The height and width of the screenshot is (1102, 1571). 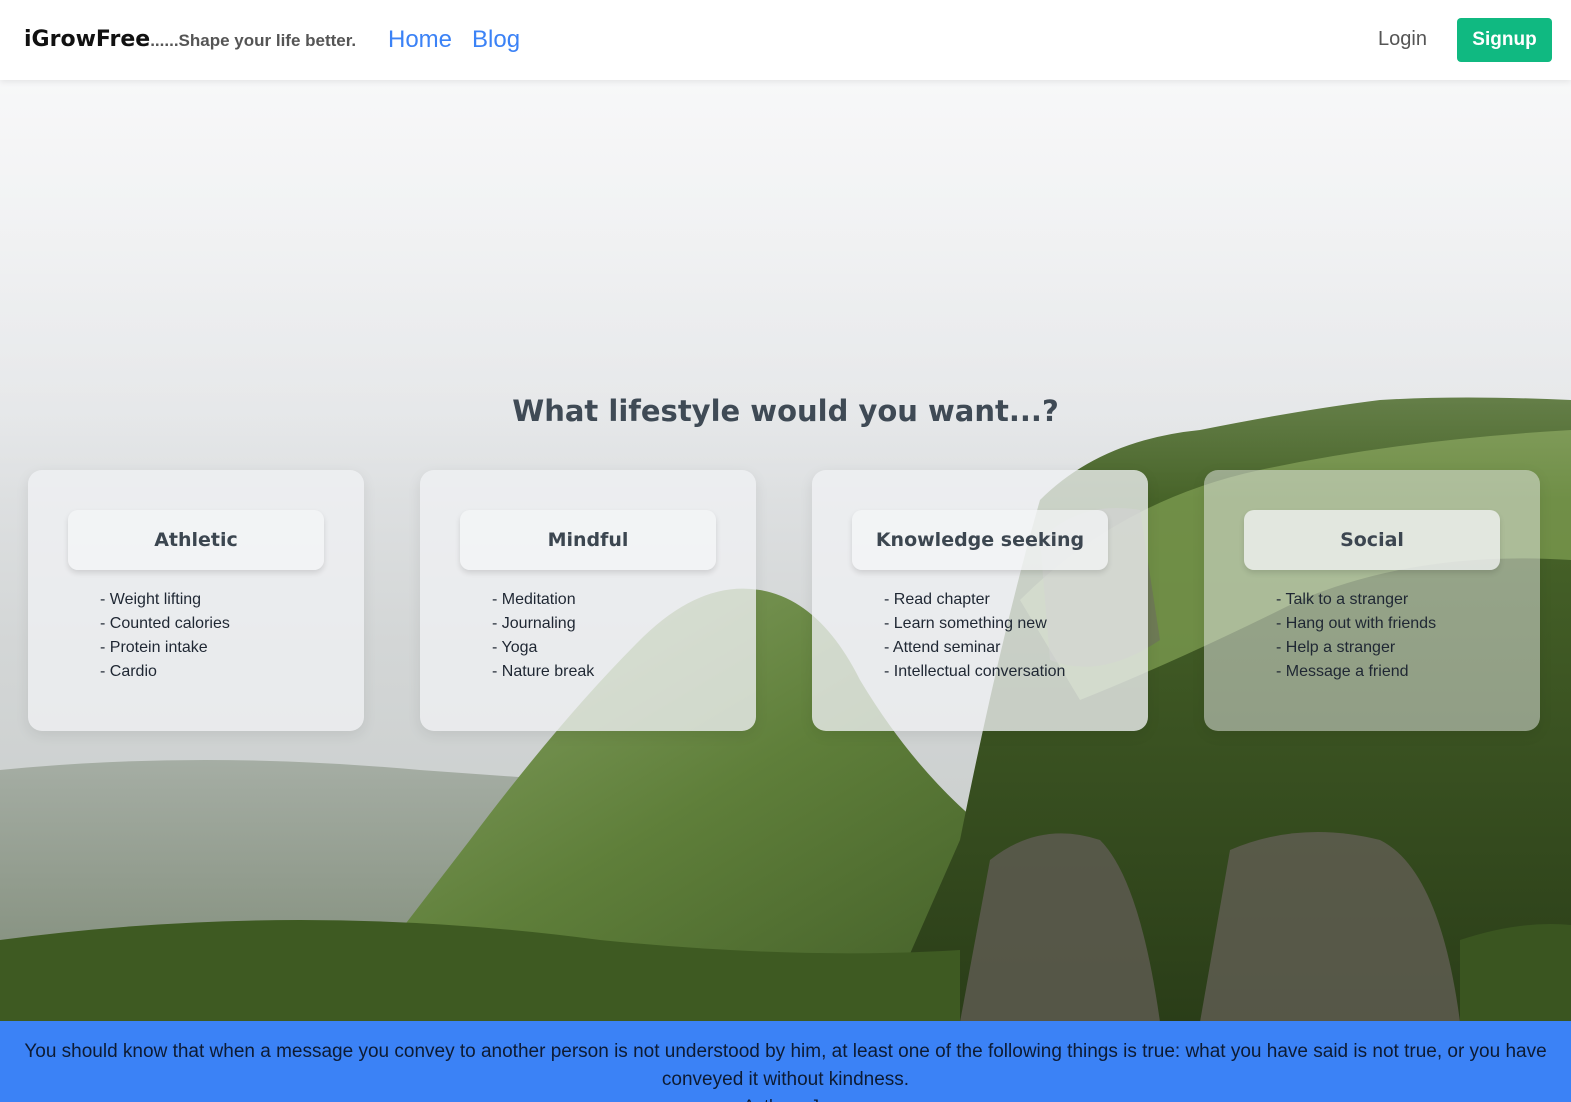 I want to click on list-item: - Help a stranger, so click(x=1336, y=647).